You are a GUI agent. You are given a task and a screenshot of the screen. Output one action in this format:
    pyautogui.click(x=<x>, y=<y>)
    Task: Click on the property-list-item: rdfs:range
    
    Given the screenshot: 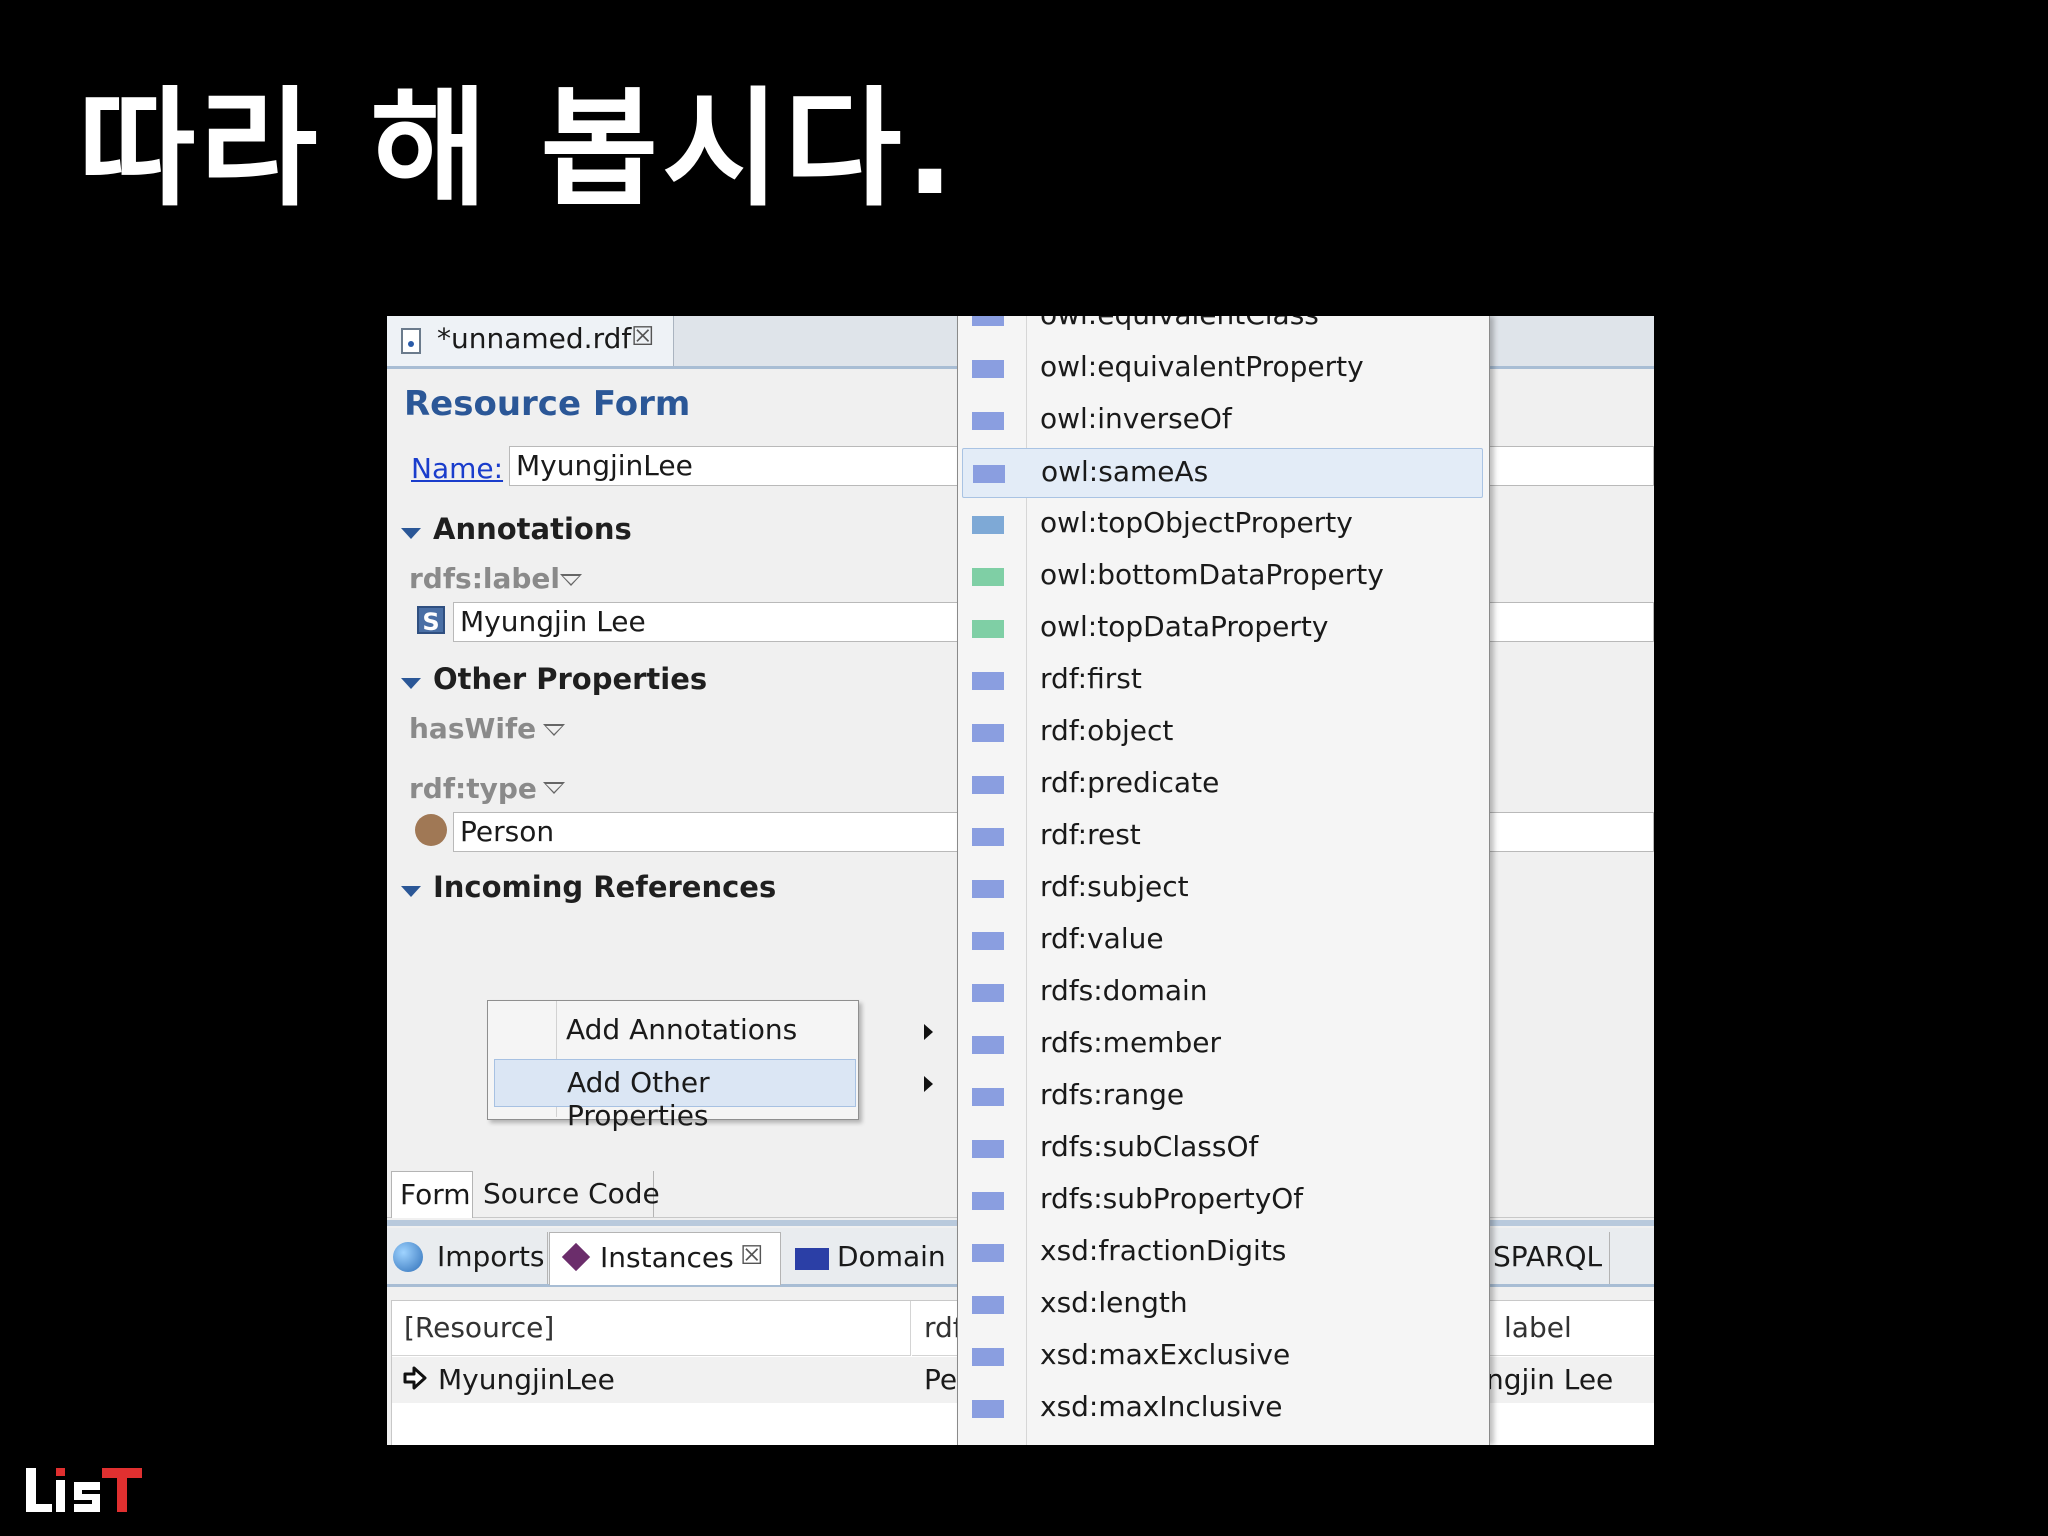 What is the action you would take?
    pyautogui.click(x=1222, y=1097)
    